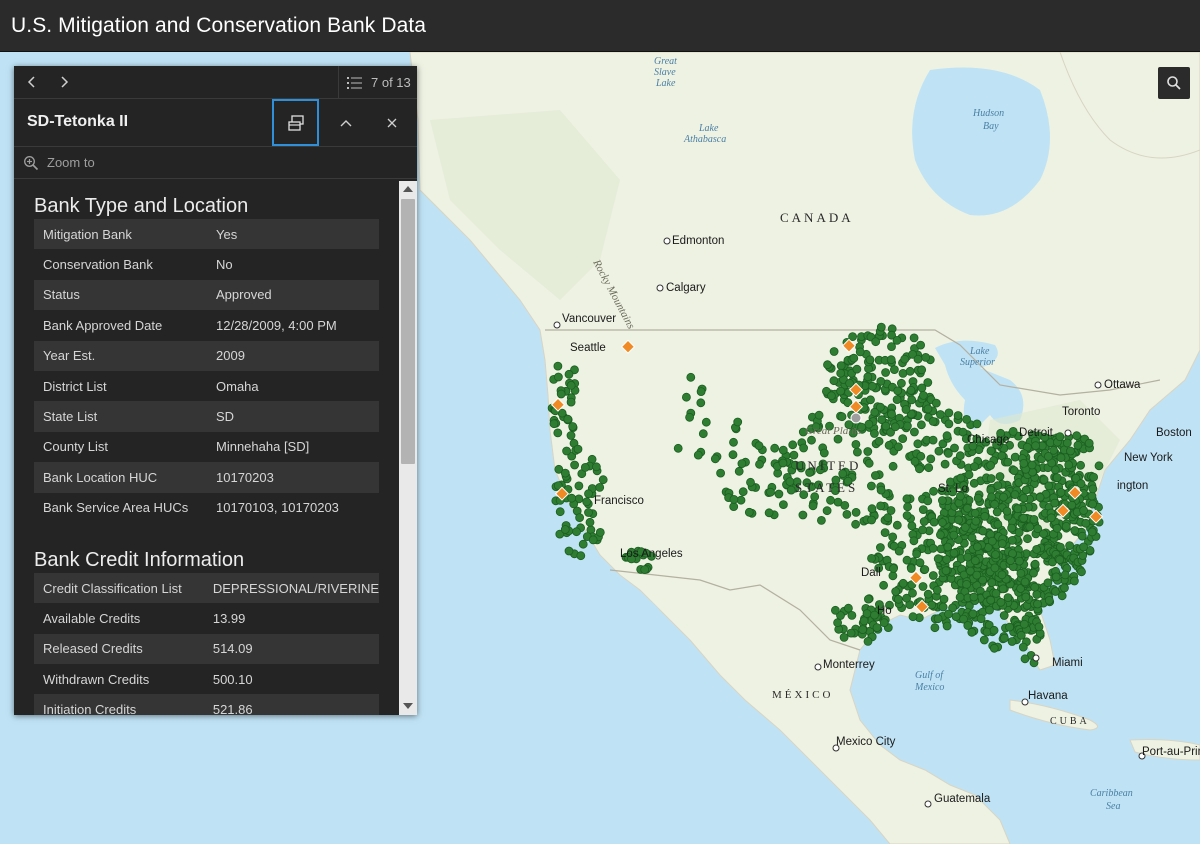 The width and height of the screenshot is (1200, 844). What do you see at coordinates (295, 122) in the screenshot?
I see `dock-button` at bounding box center [295, 122].